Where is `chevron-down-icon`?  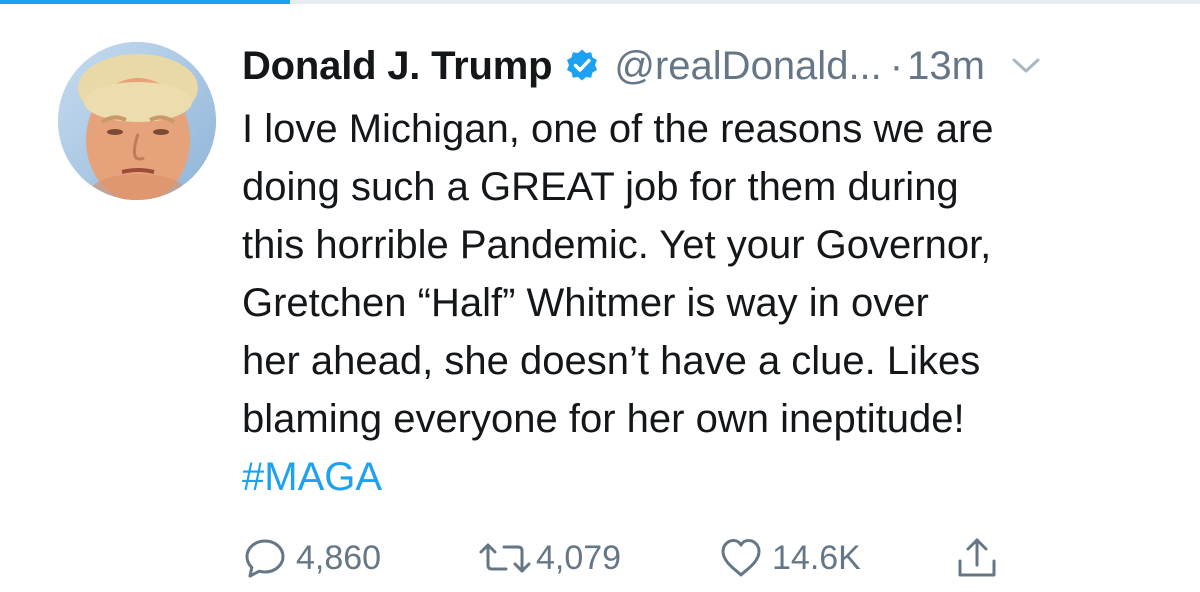 chevron-down-icon is located at coordinates (1026, 66).